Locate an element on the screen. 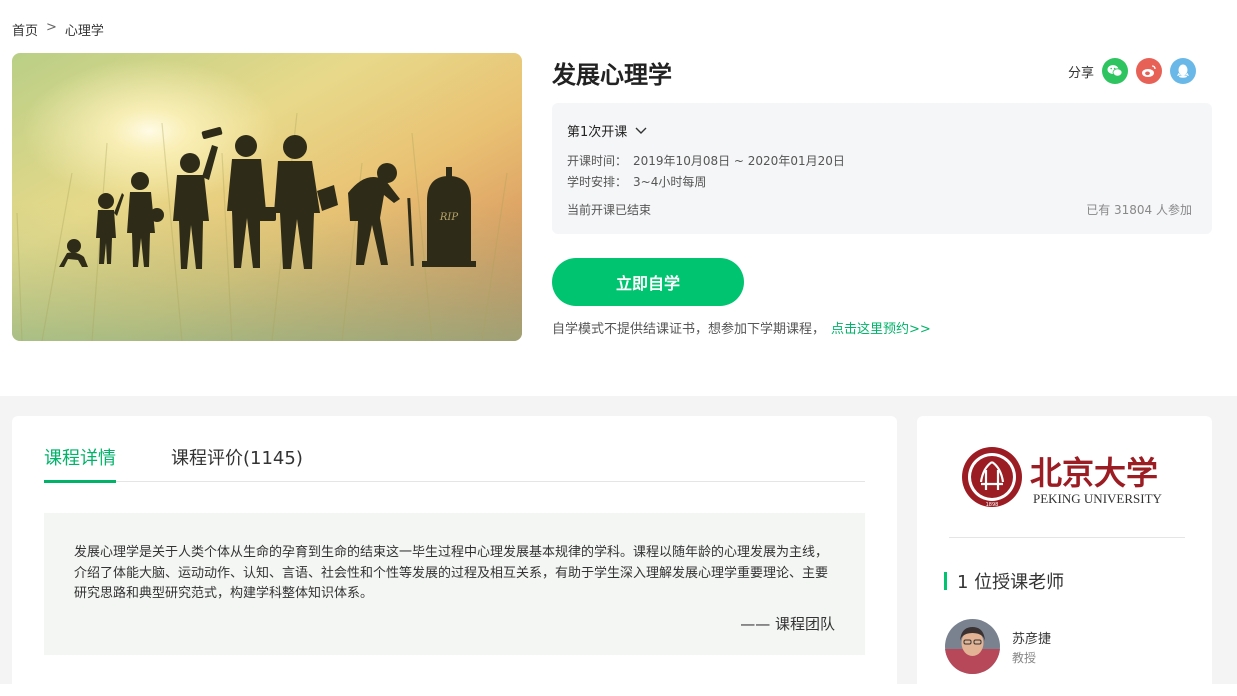 The image size is (1237, 696). session-hours-value: 3~4小时每周 is located at coordinates (670, 182).